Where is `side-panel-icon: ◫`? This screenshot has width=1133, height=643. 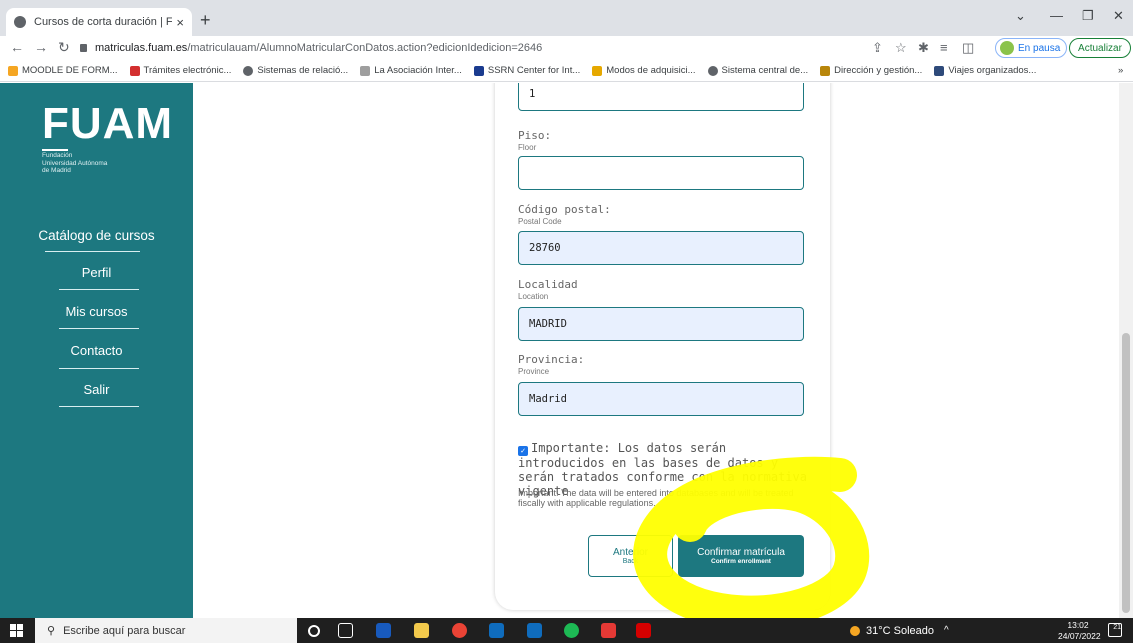
side-panel-icon: ◫ is located at coordinates (968, 48).